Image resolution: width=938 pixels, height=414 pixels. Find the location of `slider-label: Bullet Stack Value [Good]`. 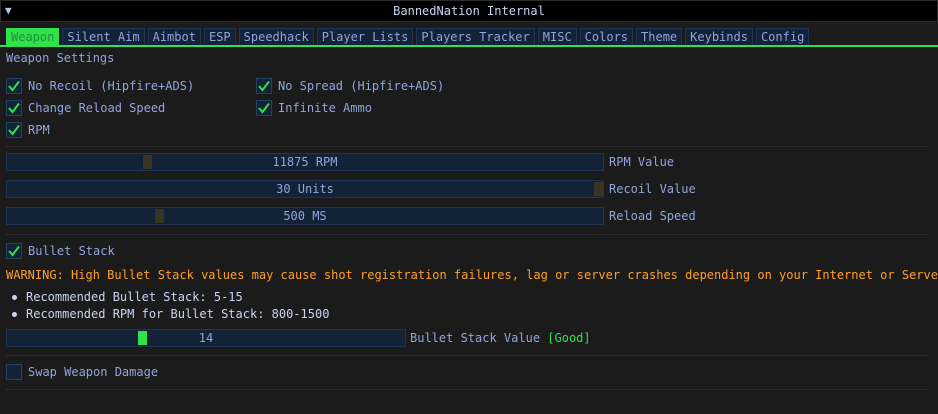

slider-label: Bullet Stack Value [Good] is located at coordinates (500, 338).